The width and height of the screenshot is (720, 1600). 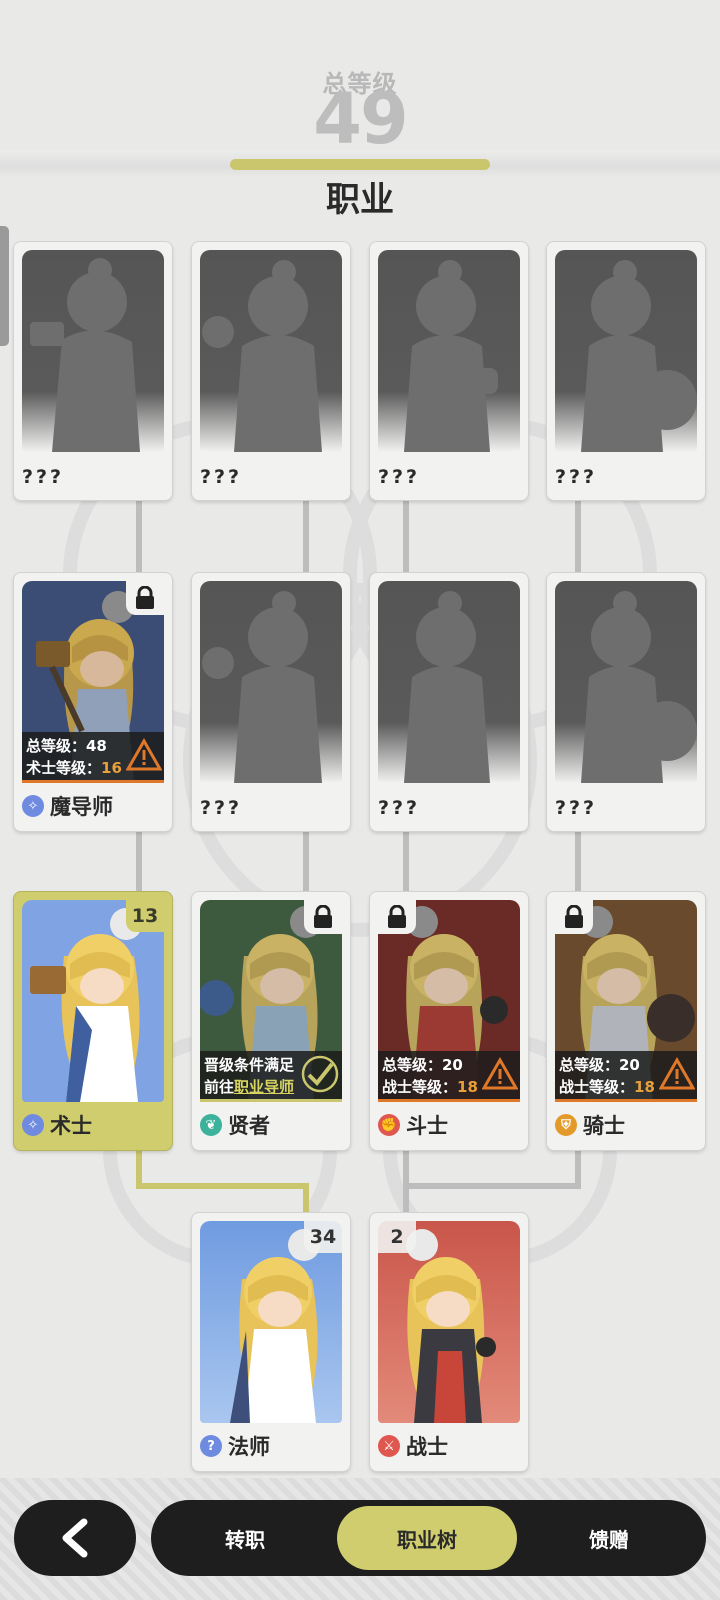 I want to click on sword-class-icon: ⚔, so click(x=389, y=1446).